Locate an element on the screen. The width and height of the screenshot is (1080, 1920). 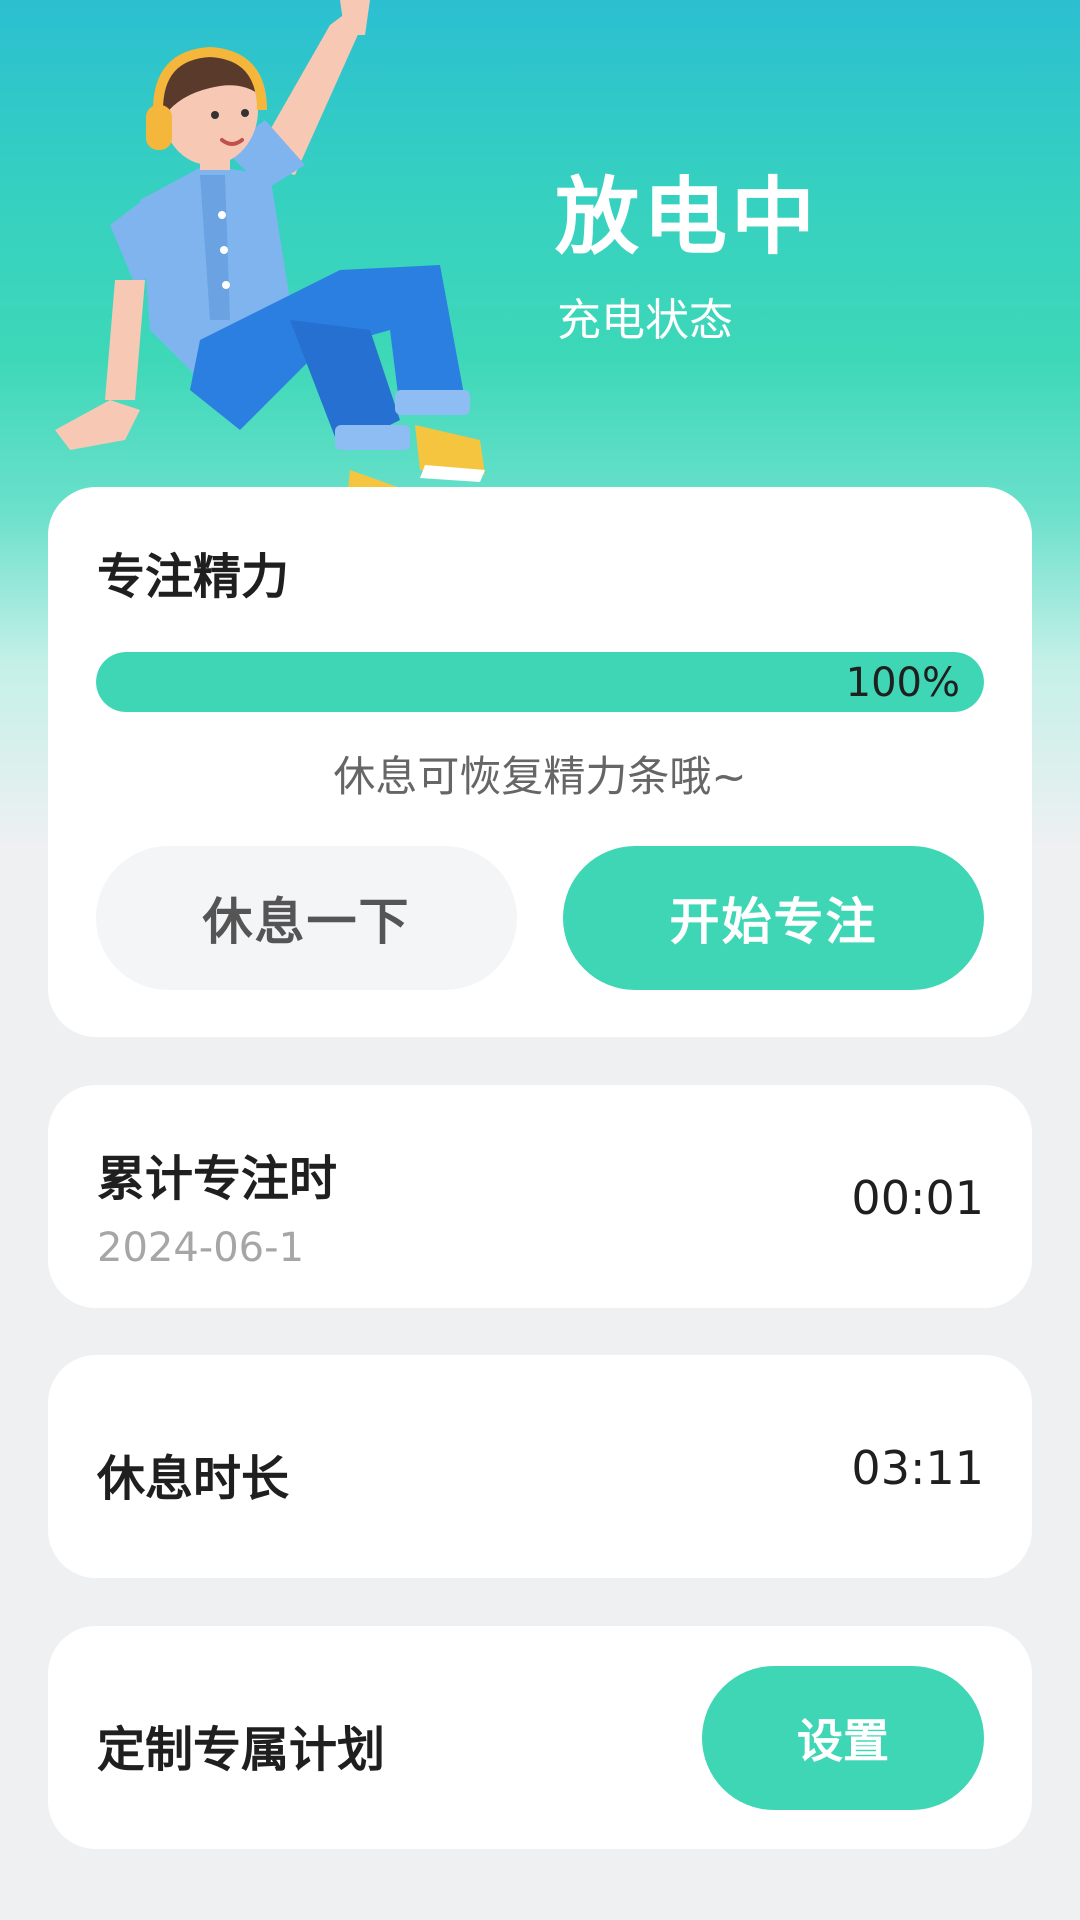
status-subtitle: 充电状态 is located at coordinates (645, 320).